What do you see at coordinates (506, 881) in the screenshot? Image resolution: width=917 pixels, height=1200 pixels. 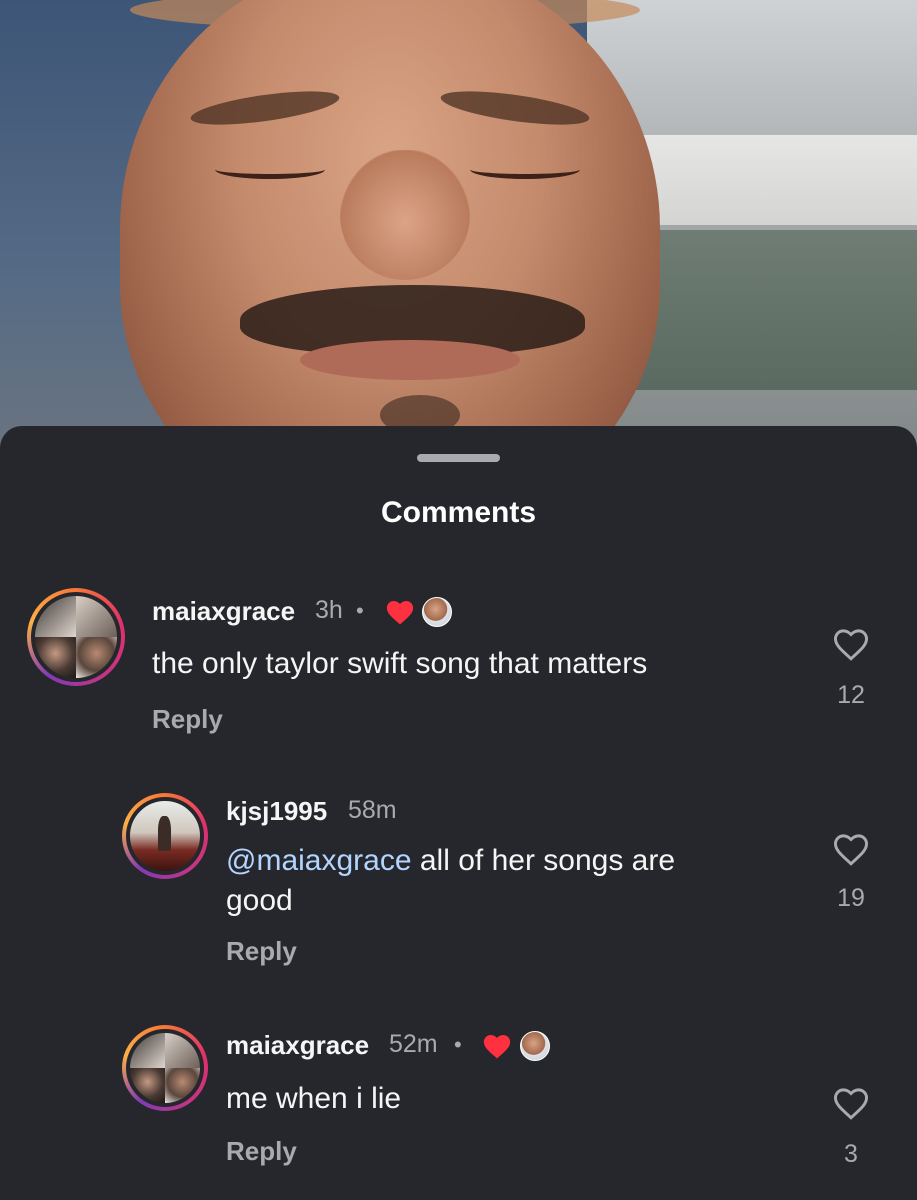 I see `comment-text: @maiaxgrace all of her songs are good` at bounding box center [506, 881].